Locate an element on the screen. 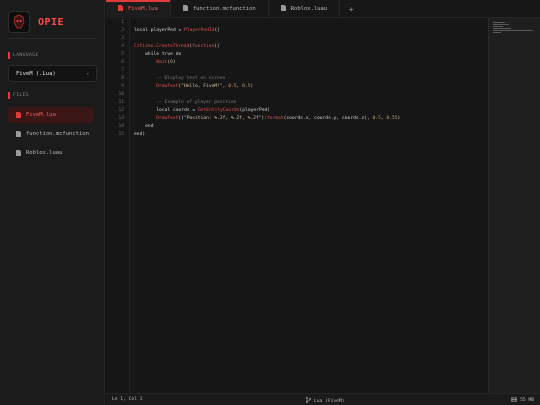 This screenshot has width=540, height=405. language-section-label: LANGUAGE is located at coordinates (23, 55).